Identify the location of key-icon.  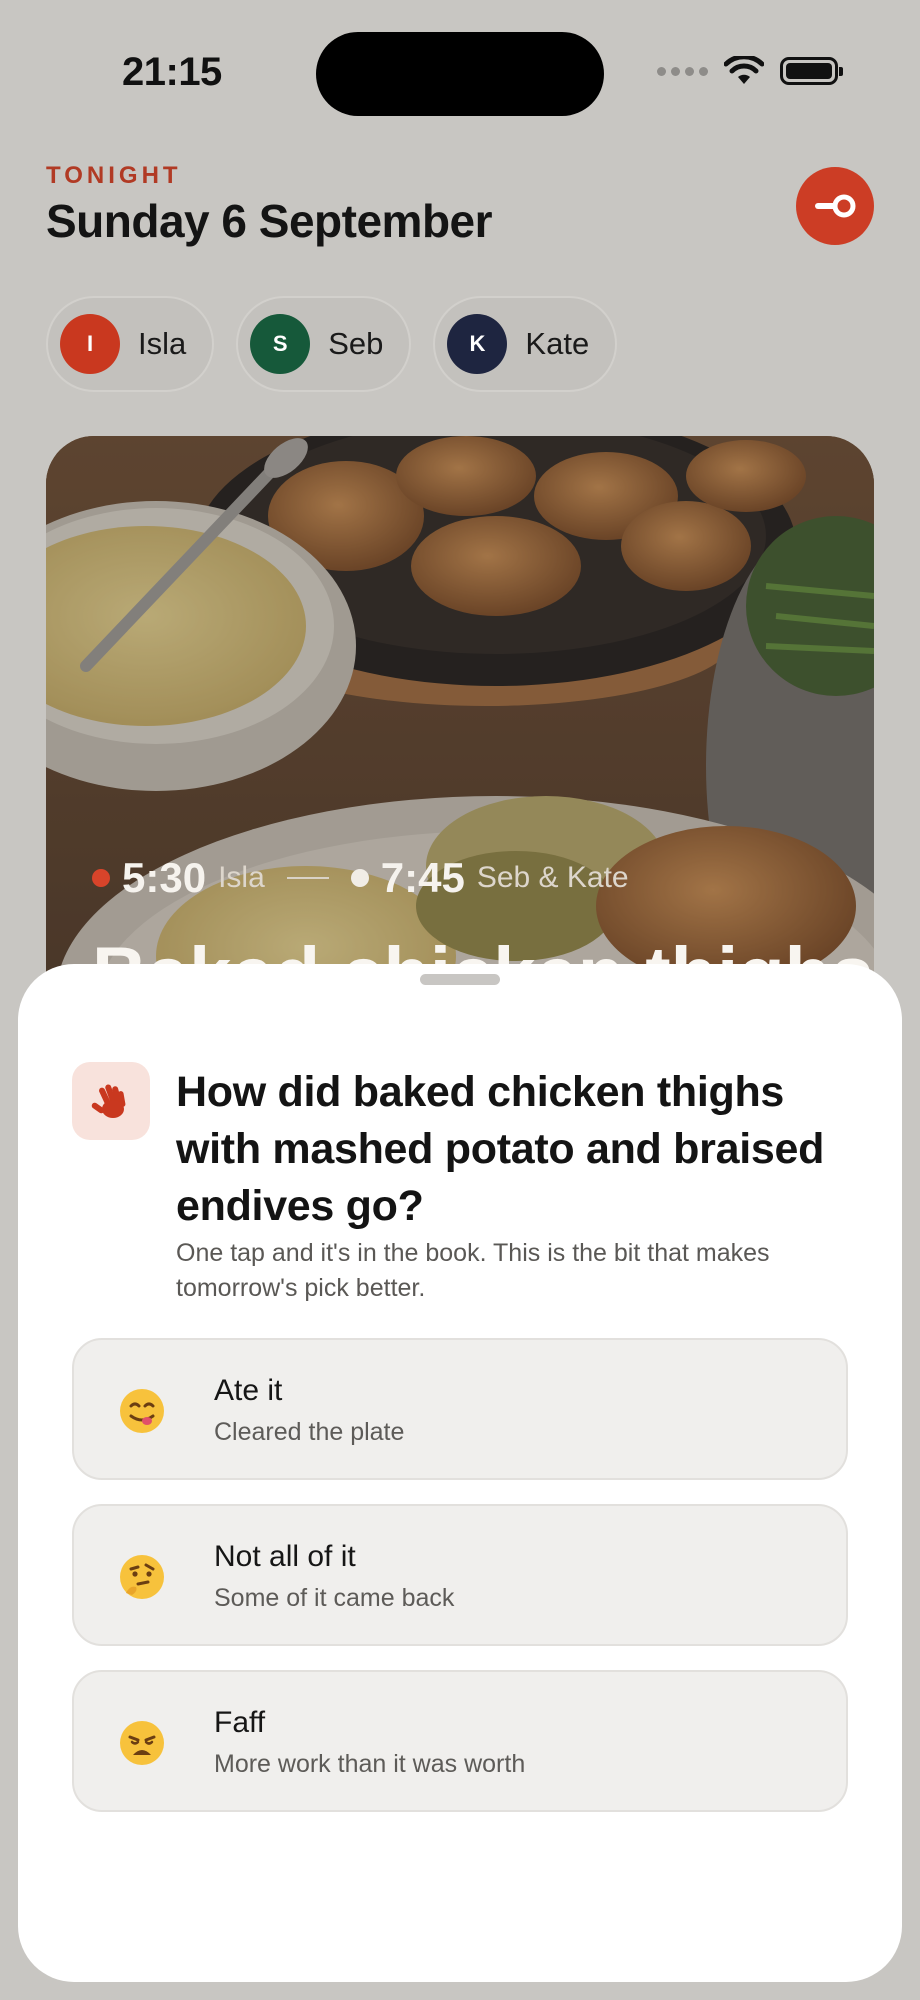
(835, 206).